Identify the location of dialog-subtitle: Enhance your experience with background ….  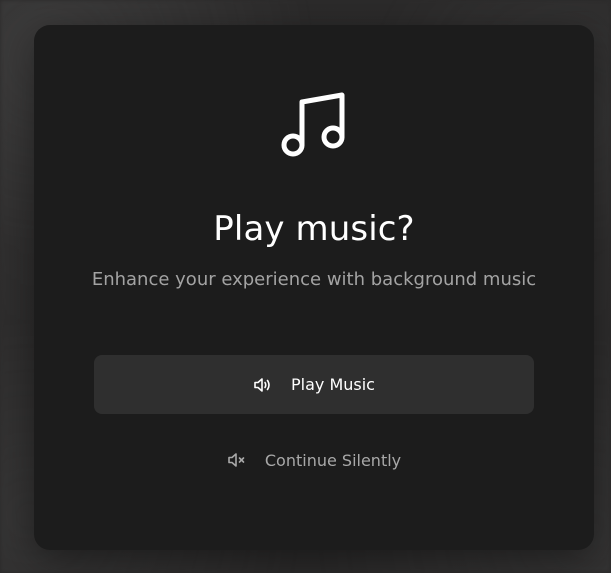
(314, 279).